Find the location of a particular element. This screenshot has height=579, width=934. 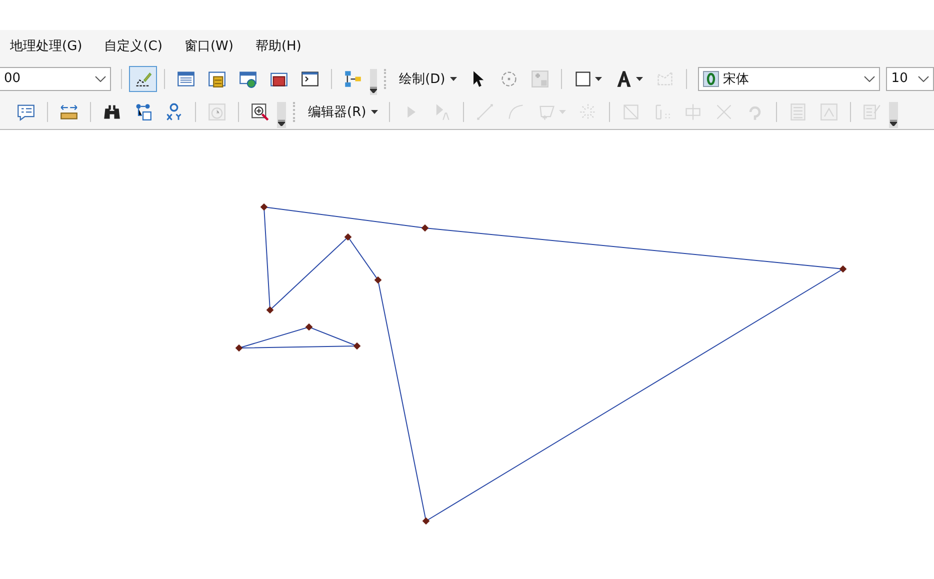

font-size-dropdown: 10 is located at coordinates (910, 78).